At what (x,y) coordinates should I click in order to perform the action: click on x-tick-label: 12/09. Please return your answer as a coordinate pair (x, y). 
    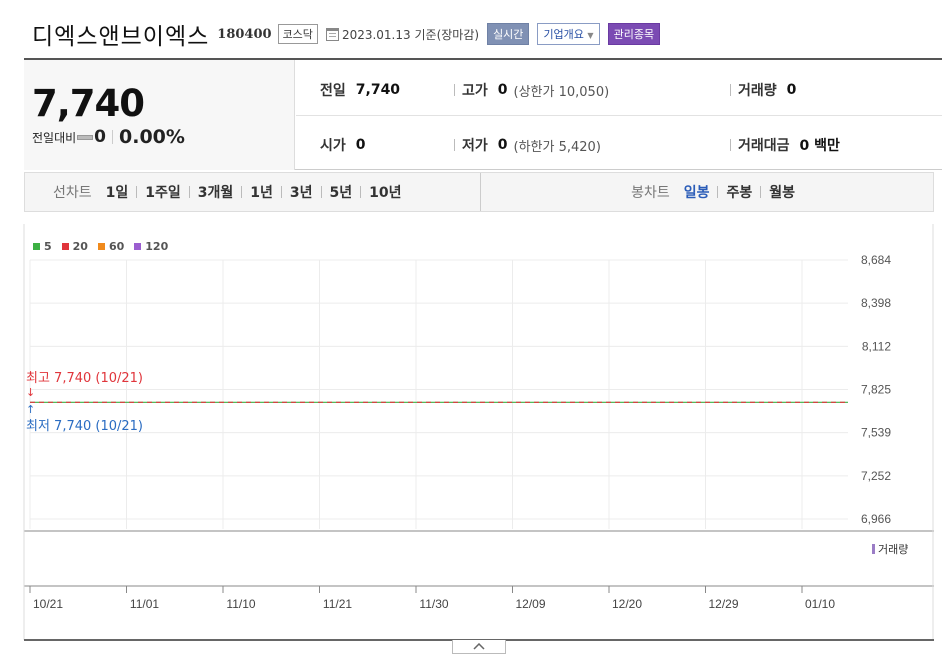
    Looking at the image, I should click on (530, 604).